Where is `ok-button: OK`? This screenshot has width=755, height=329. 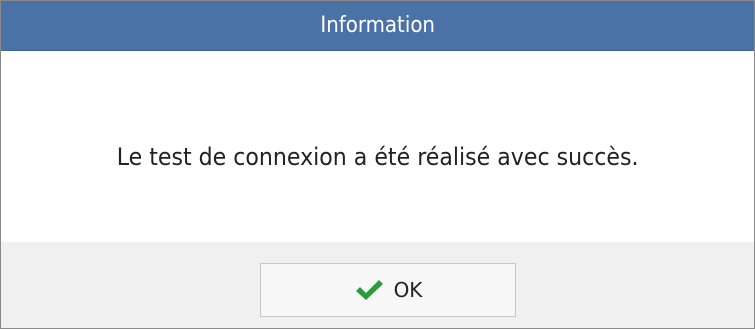 ok-button: OK is located at coordinates (388, 290).